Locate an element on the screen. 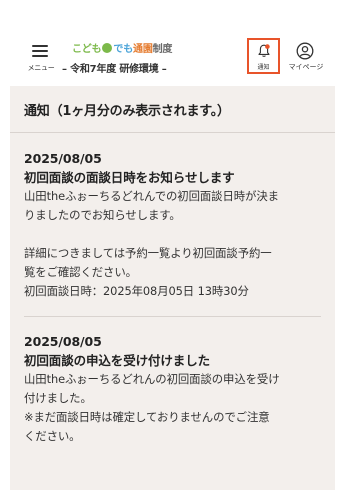 Image resolution: width=345 pixels, height=490 pixels. notification-body-line: 覧をご確認ください。 is located at coordinates (80, 272).